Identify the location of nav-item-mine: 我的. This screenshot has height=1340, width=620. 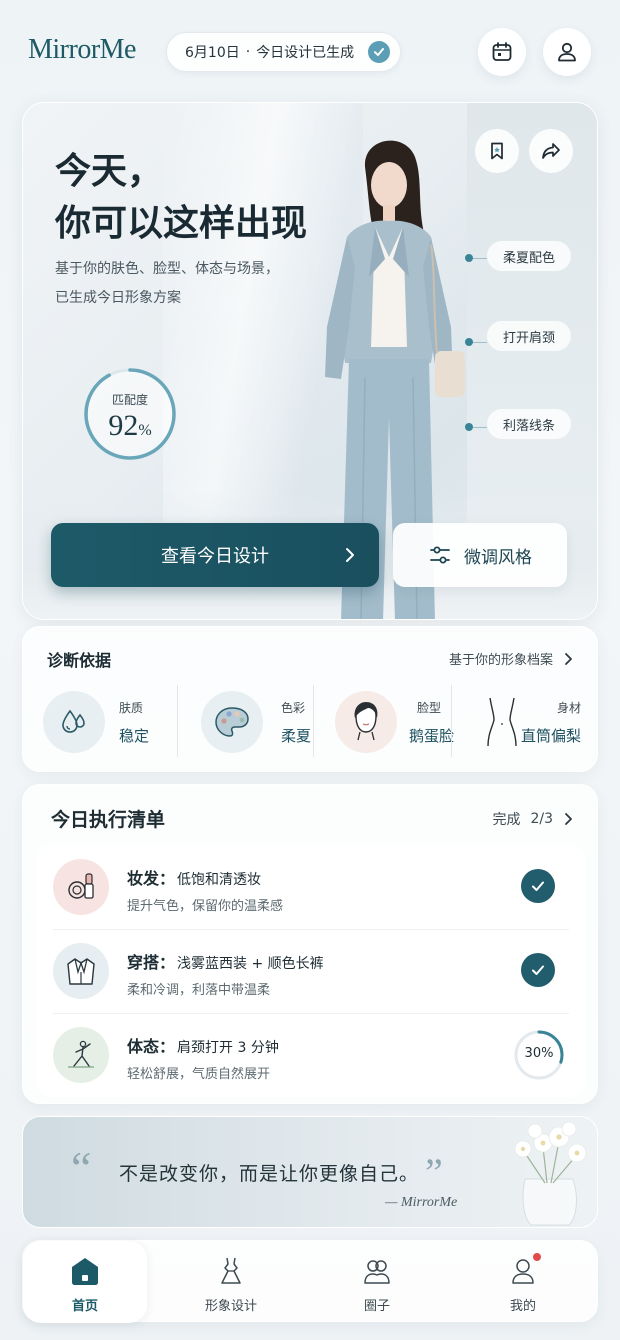
(523, 1282).